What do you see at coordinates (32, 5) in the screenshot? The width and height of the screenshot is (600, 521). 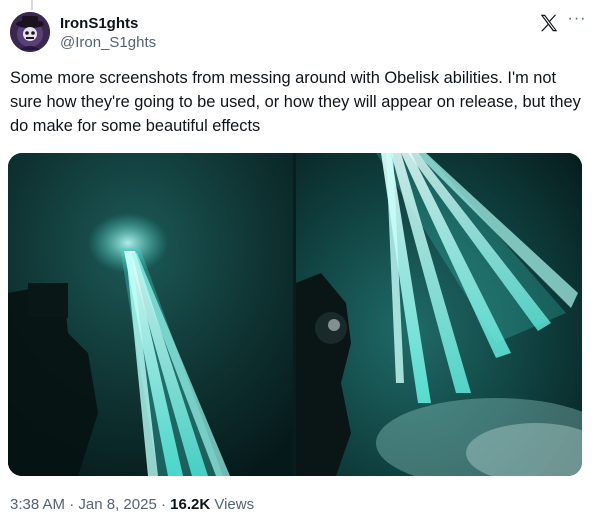 I see `thread-line` at bounding box center [32, 5].